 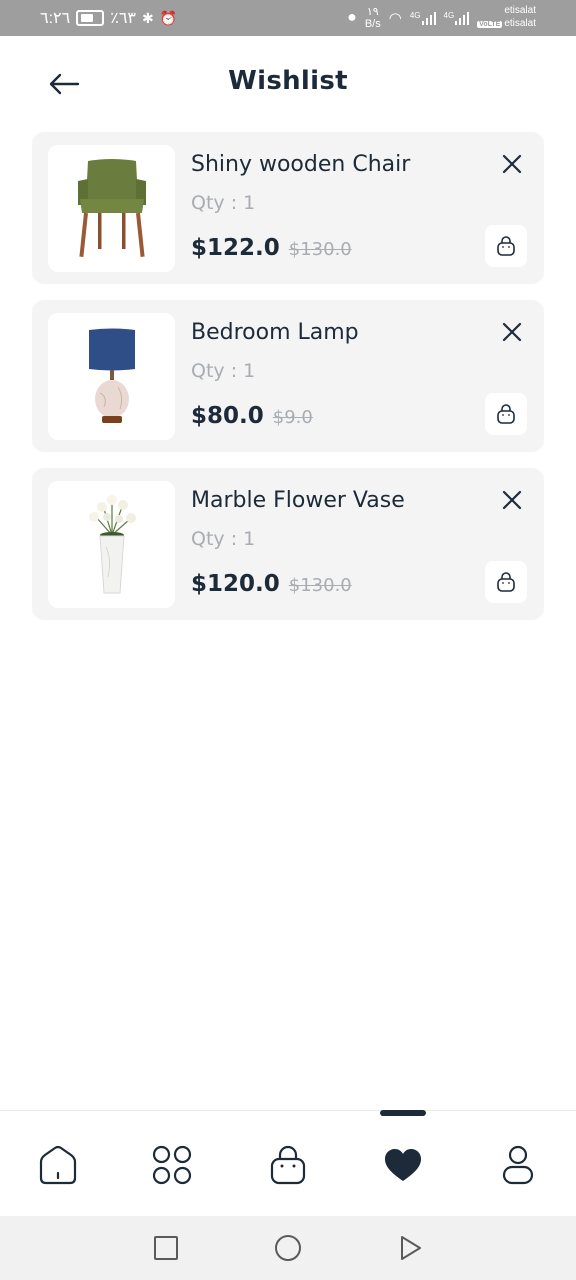 I want to click on lamp-image, so click(x=111, y=375).